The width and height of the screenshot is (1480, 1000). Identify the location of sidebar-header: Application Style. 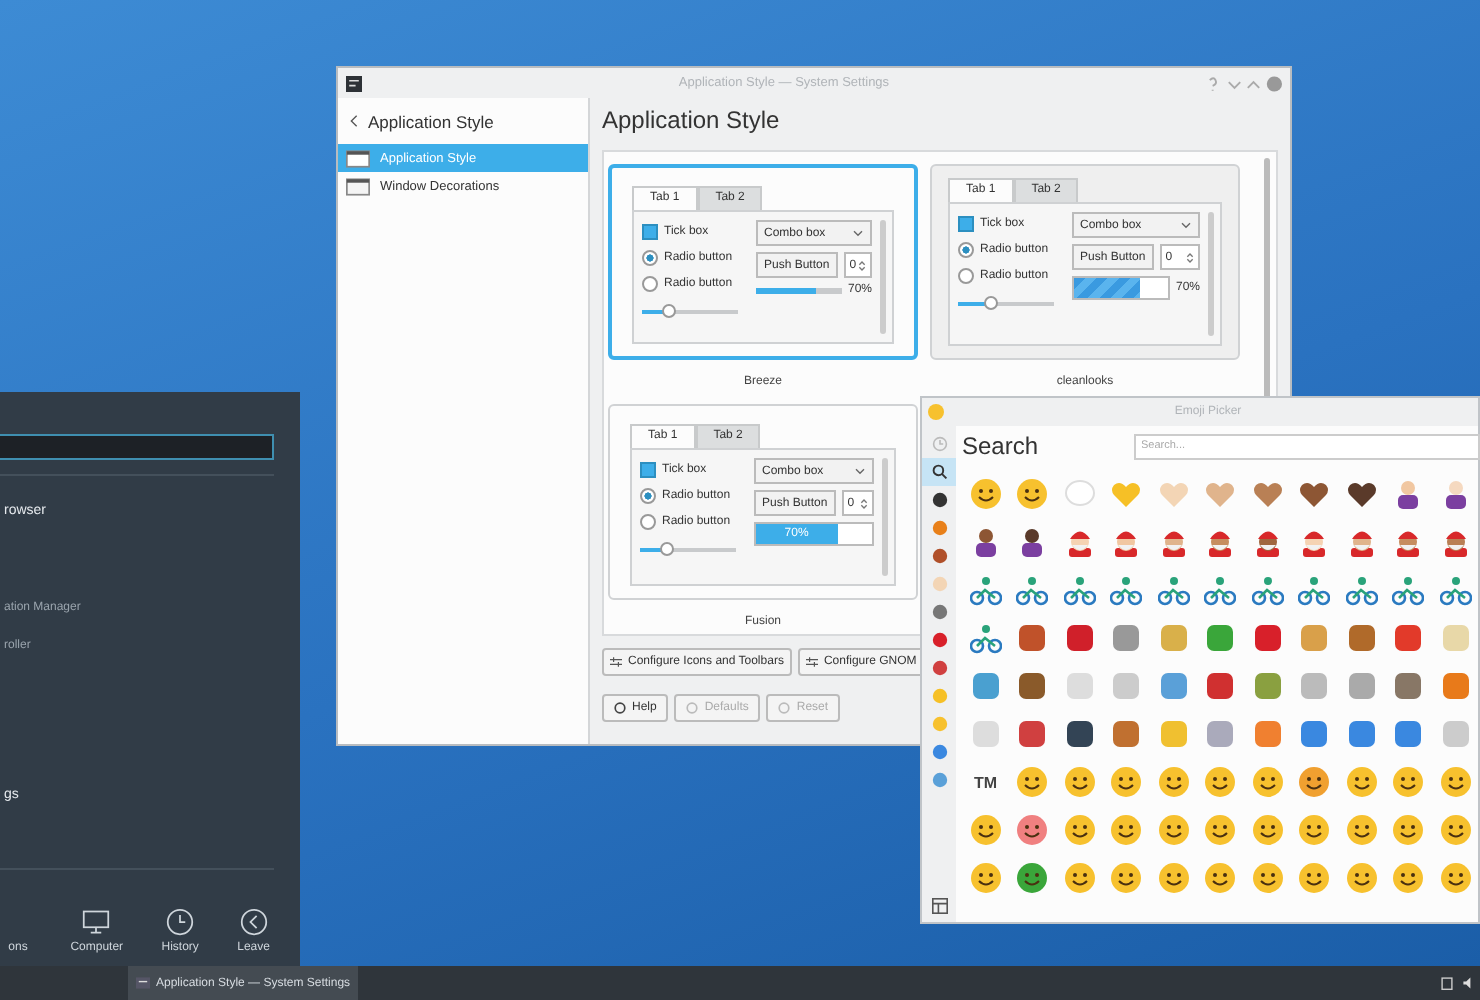
(431, 121).